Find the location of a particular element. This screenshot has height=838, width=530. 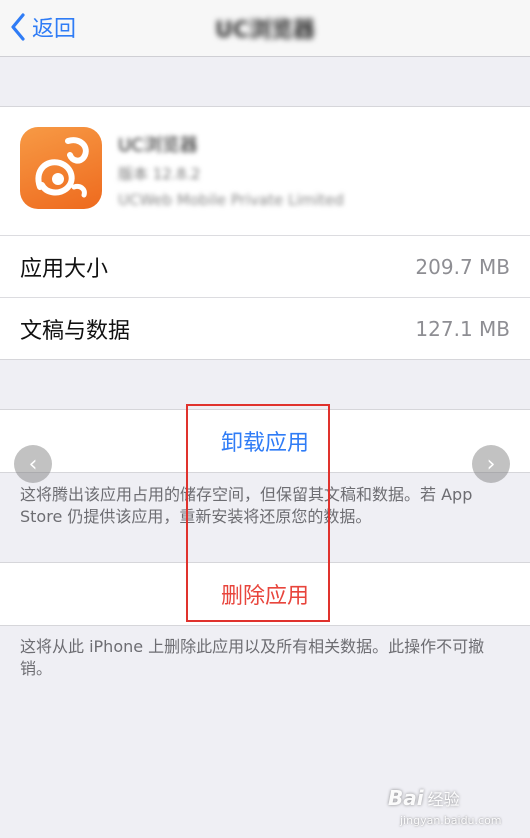

watermark-brand: Bai is located at coordinates (406, 798).